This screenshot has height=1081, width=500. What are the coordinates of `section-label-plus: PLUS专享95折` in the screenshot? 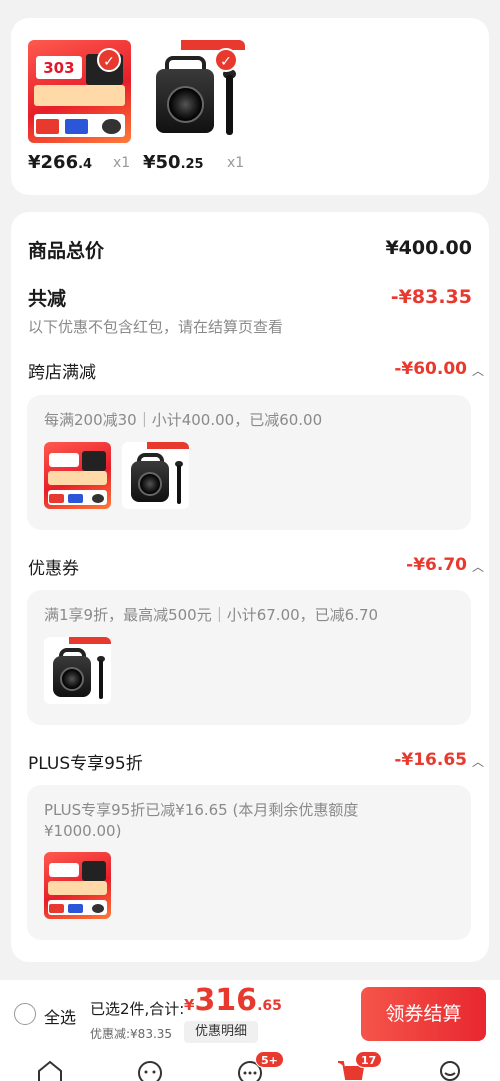 It's located at (85, 764).